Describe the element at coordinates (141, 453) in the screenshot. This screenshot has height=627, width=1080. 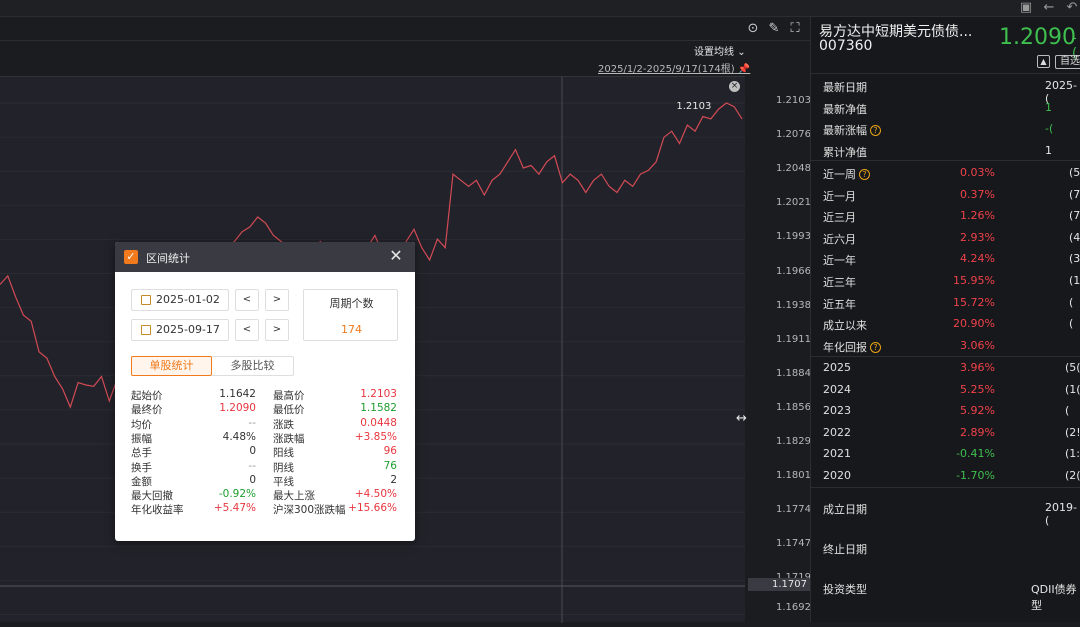
I see `stat-label: 总手` at that location.